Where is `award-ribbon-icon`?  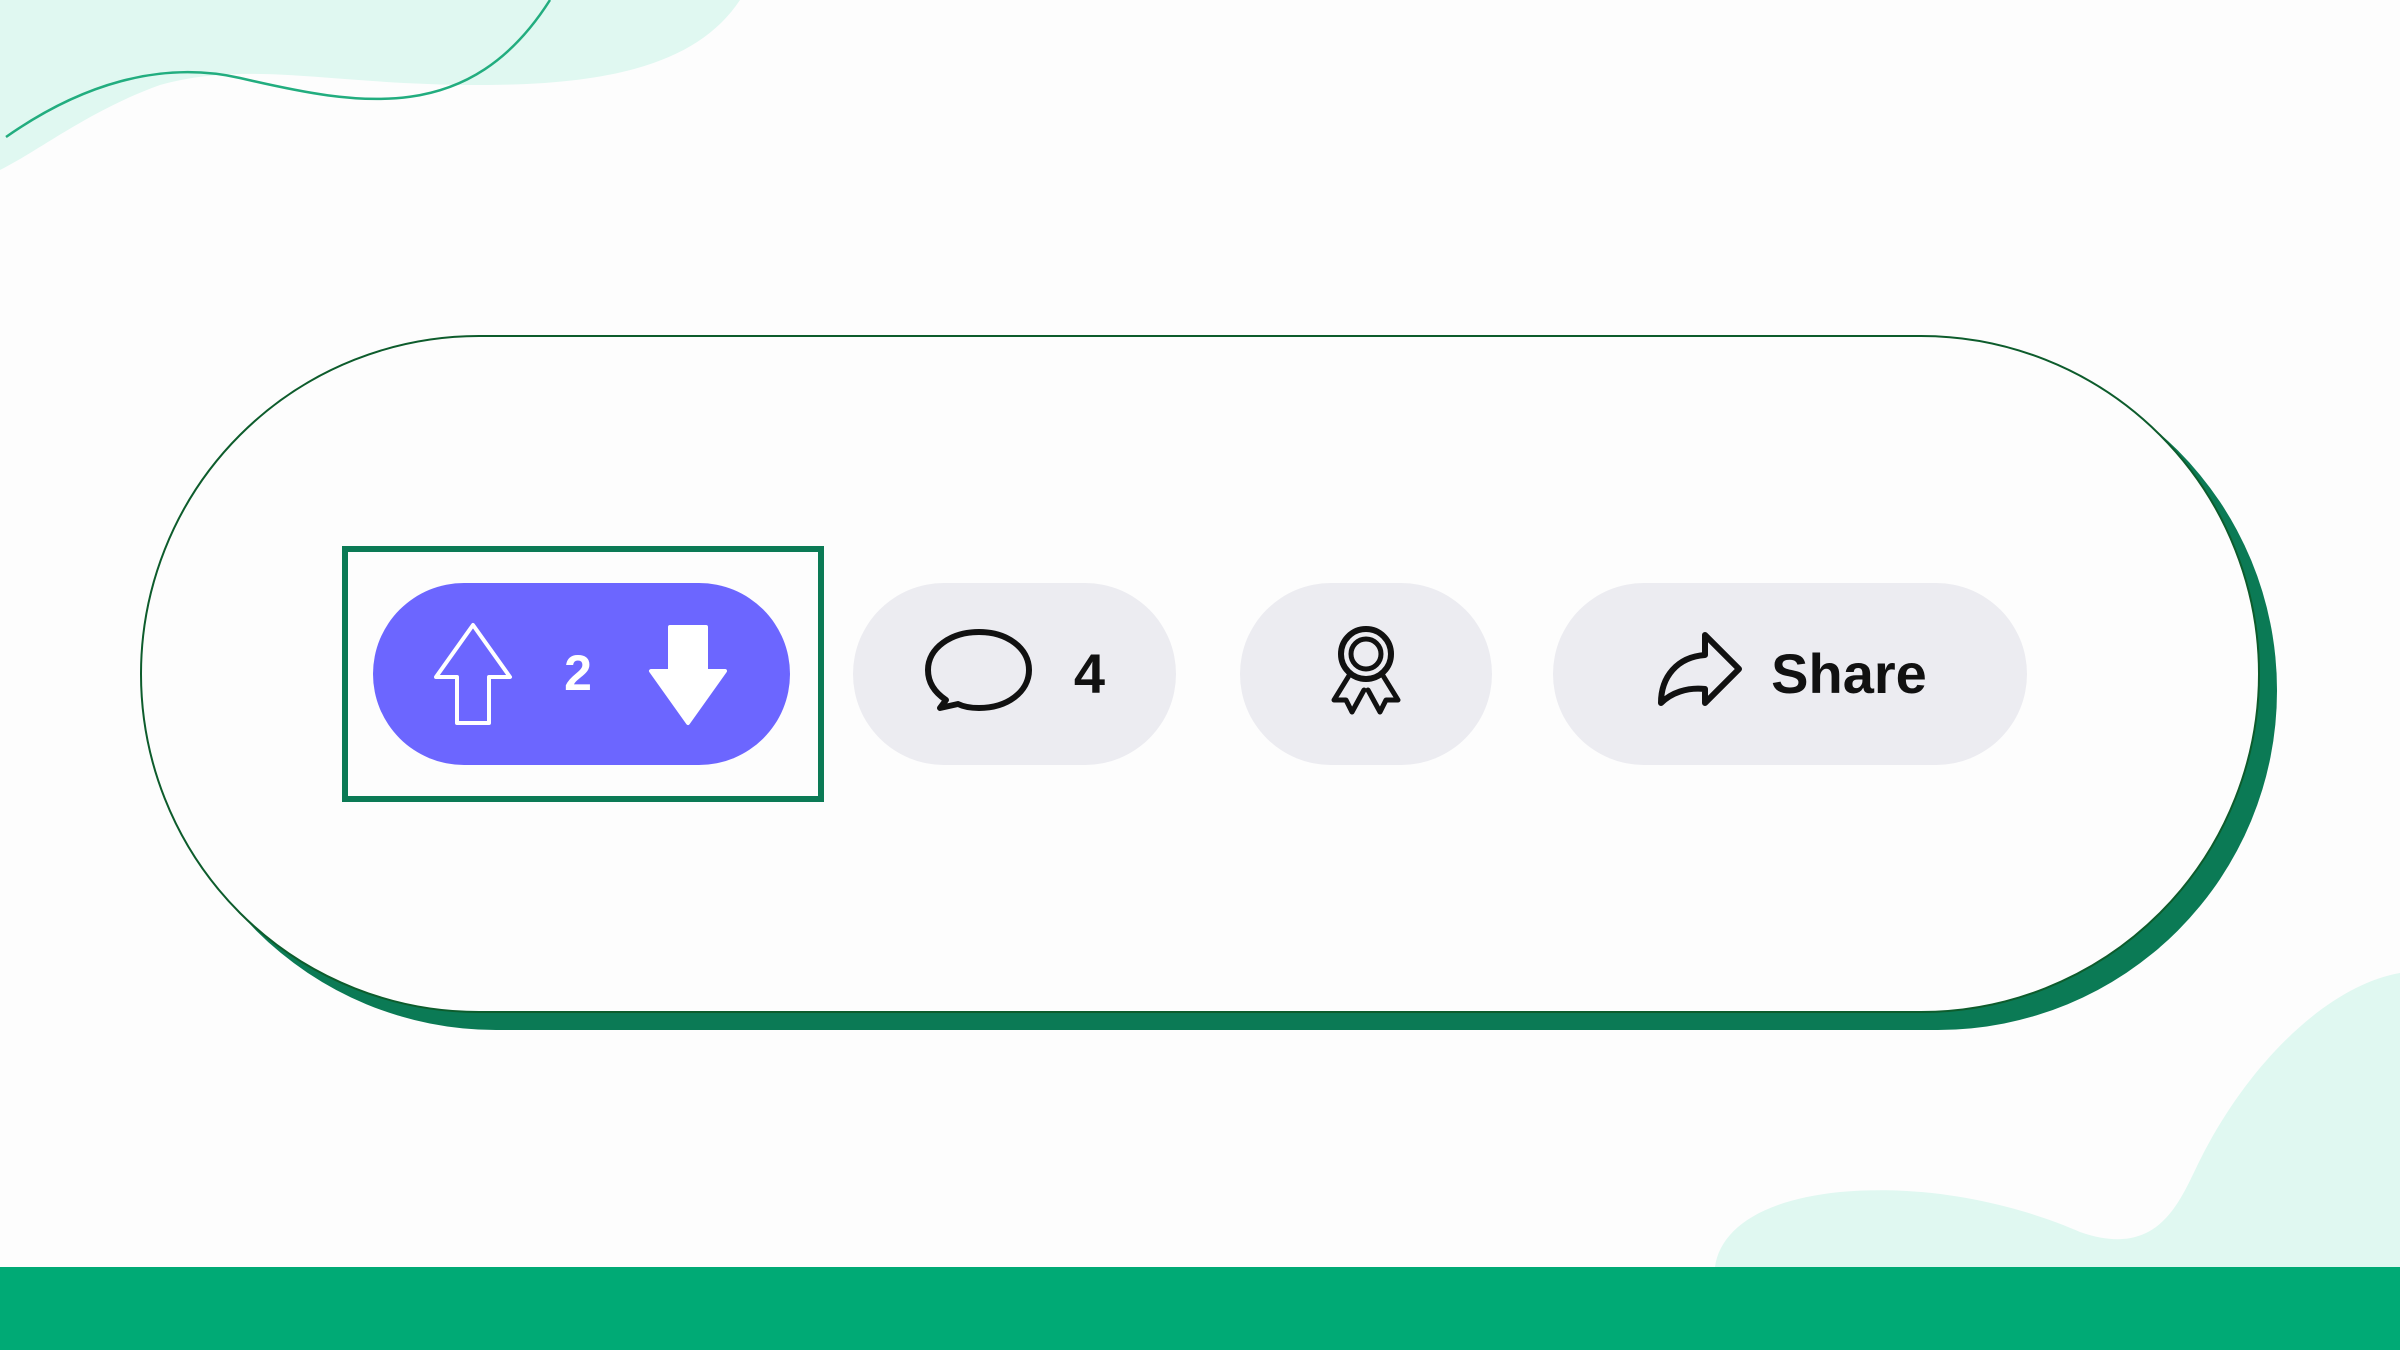 award-ribbon-icon is located at coordinates (1366, 670).